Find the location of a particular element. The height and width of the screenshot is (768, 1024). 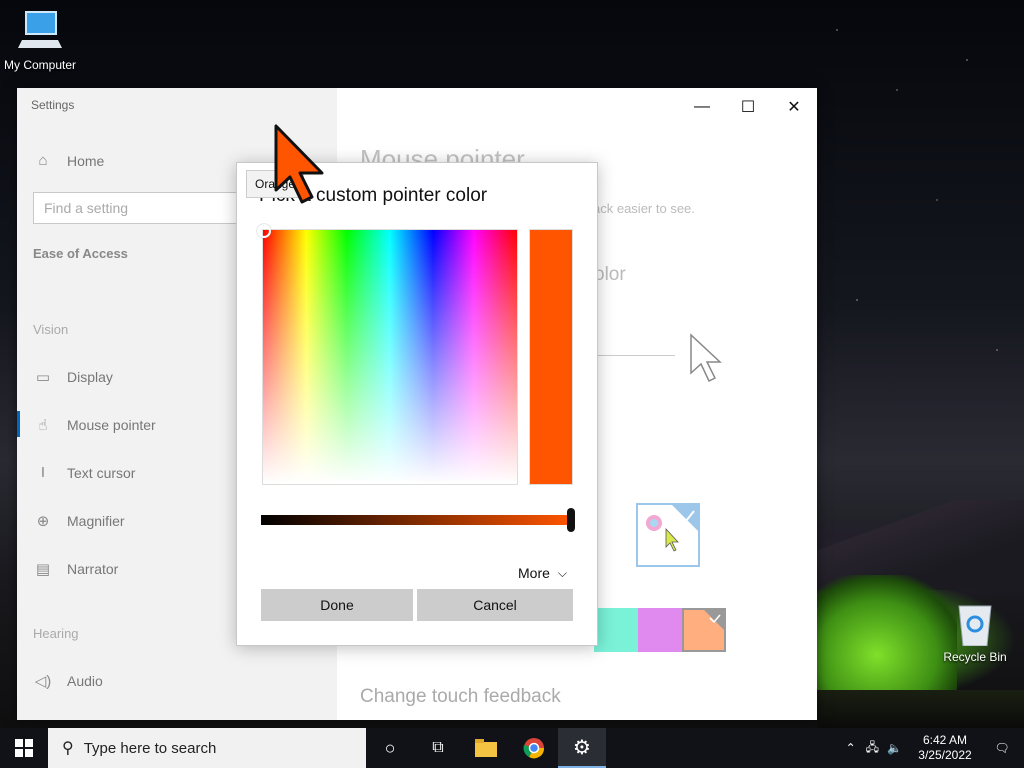

system-tray: ⌃ 🖧 🔈 6:42 AM 3/25/2022 🗨 is located at coordinates (935, 748).